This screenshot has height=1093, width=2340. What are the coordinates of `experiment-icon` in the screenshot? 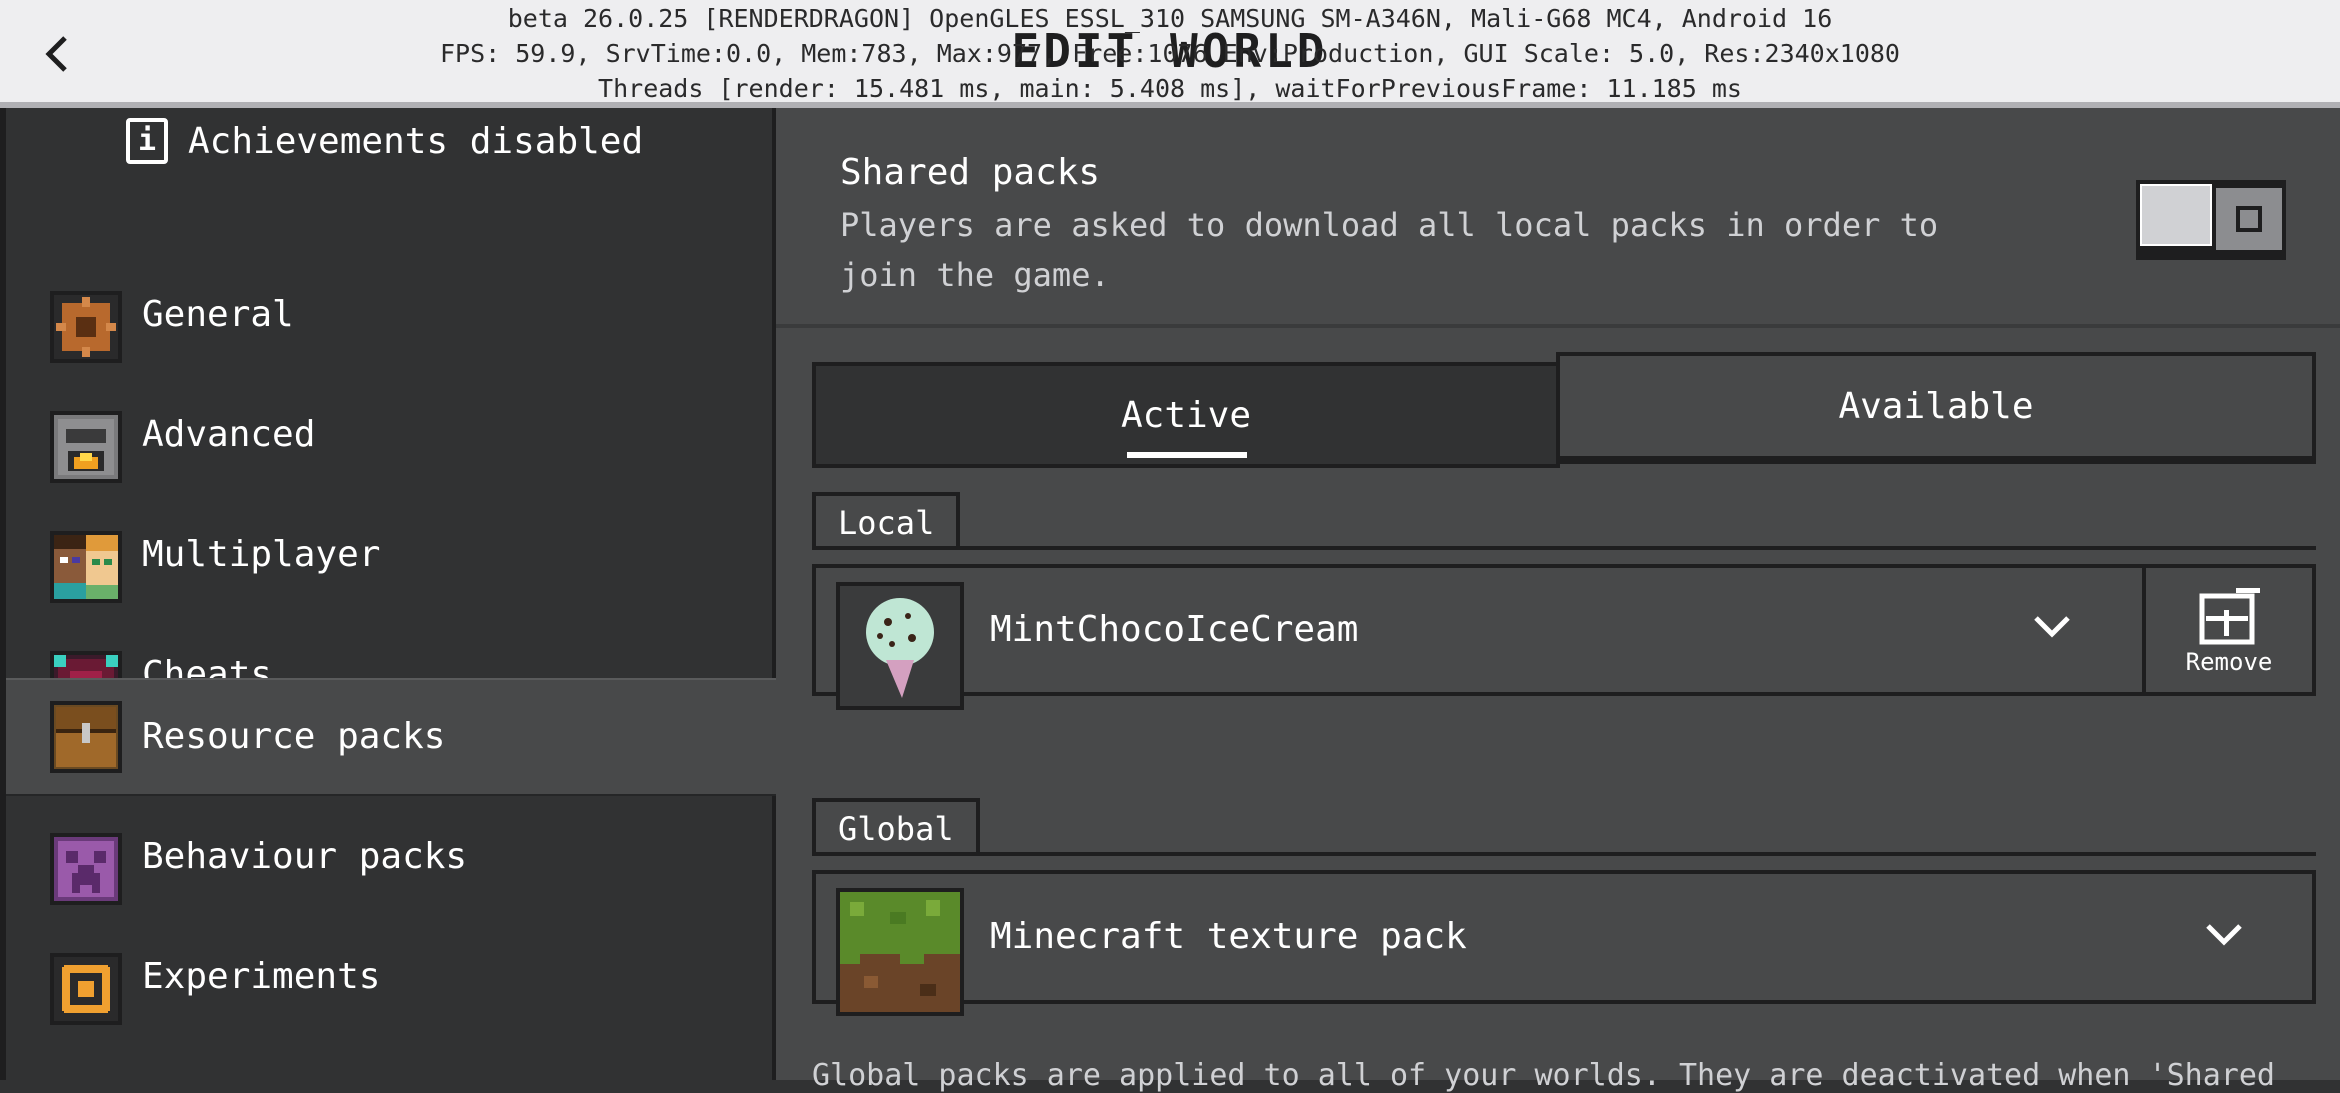 It's located at (86, 989).